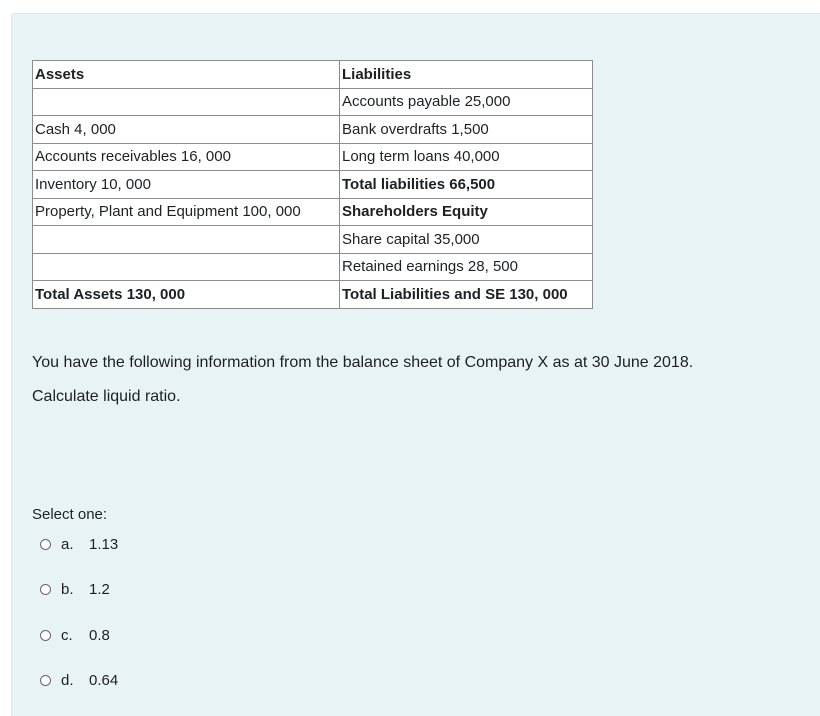 This screenshot has width=820, height=716. What do you see at coordinates (466, 211) in the screenshot?
I see `liabilities-cell: Shareholders Equity` at bounding box center [466, 211].